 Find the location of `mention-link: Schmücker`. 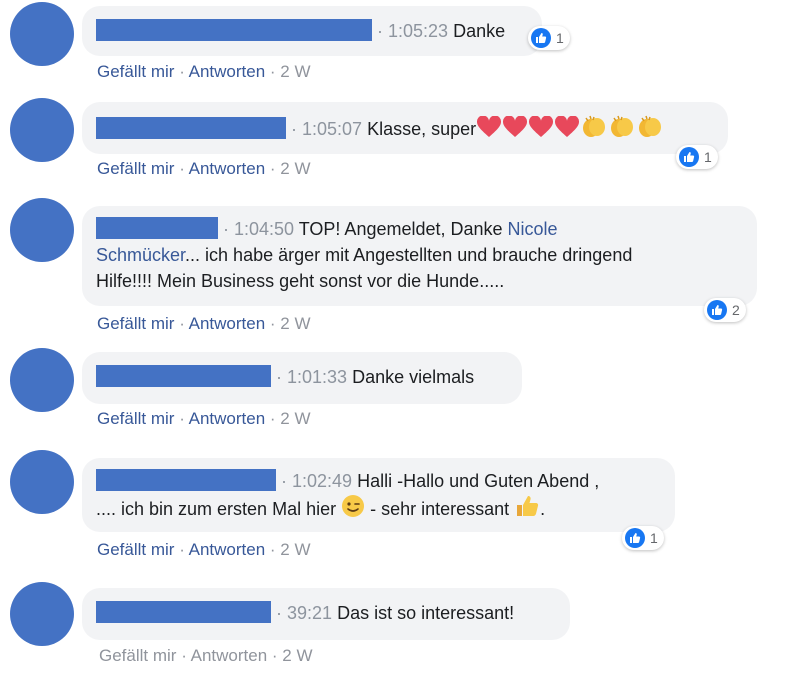

mention-link: Schmücker is located at coordinates (140, 255).